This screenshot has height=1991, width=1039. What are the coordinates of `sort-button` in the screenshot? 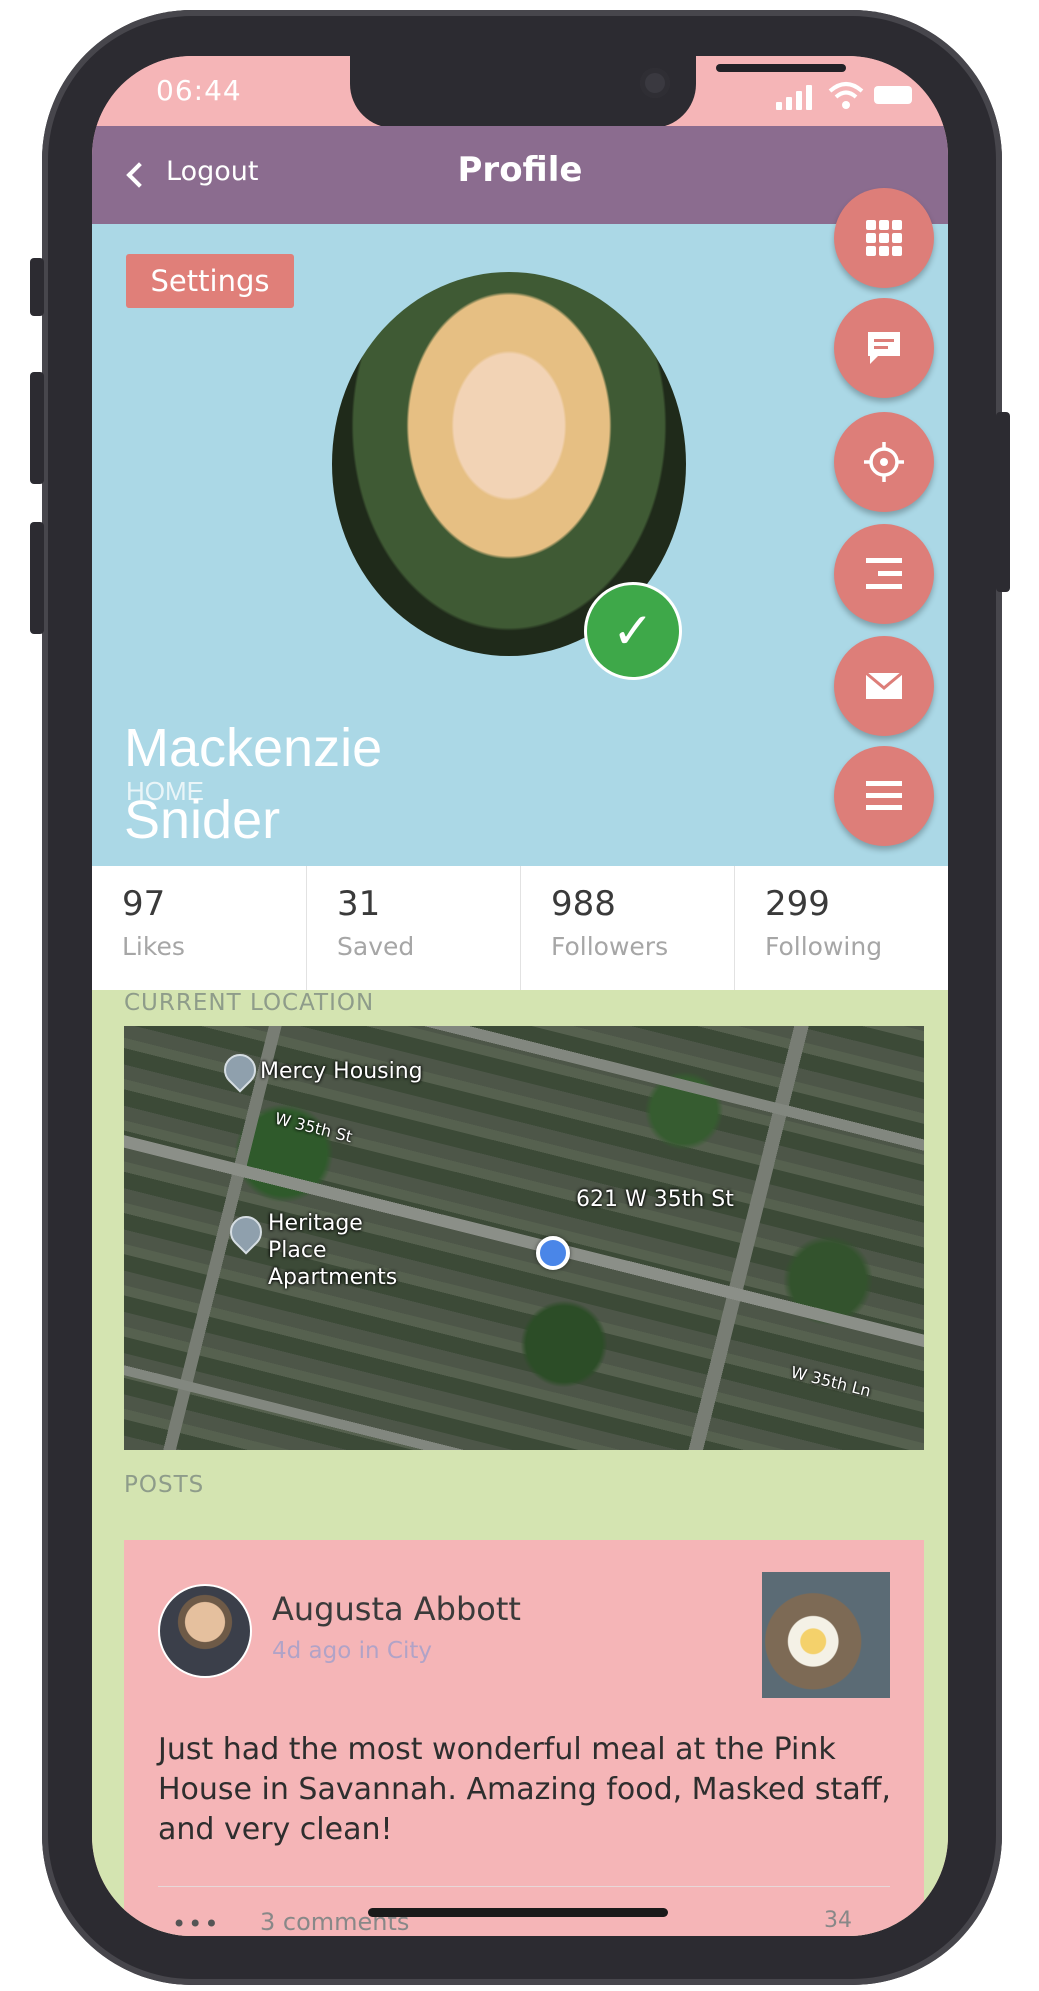 It's located at (884, 574).